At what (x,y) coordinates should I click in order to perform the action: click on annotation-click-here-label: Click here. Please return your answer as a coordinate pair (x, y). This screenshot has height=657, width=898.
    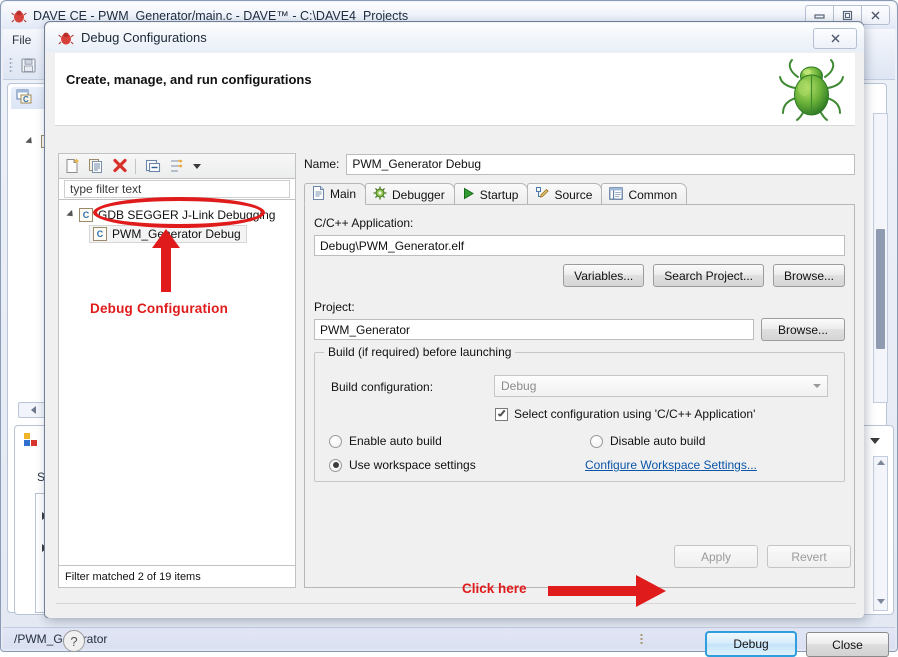
    Looking at the image, I should click on (494, 588).